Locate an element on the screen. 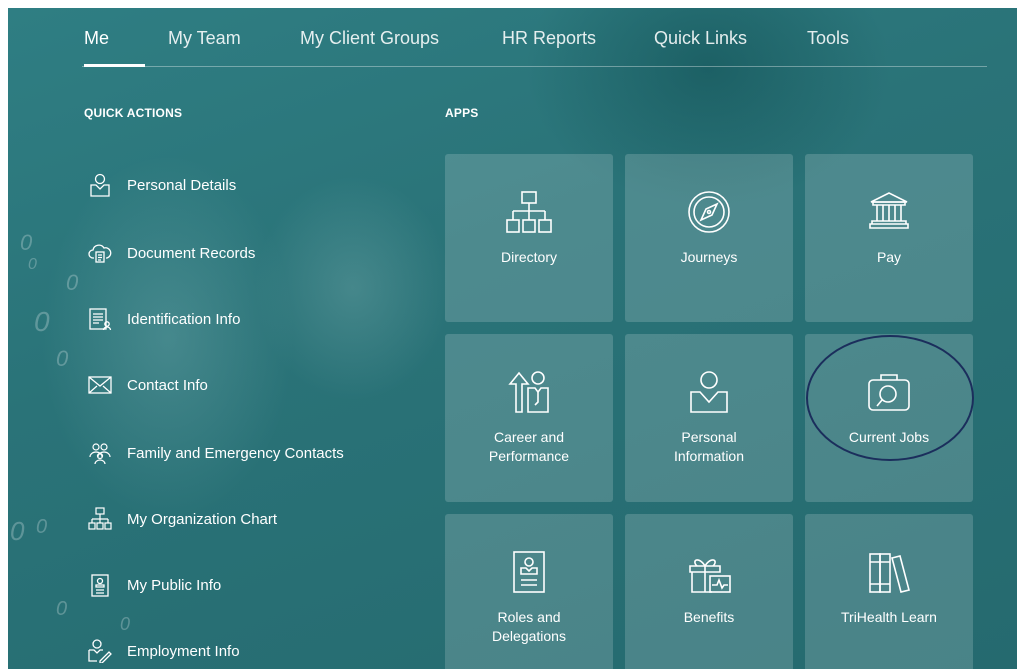 This screenshot has height=669, width=1025. quick-action-family-and-emergency-contacts: Family and Emergency Contacts is located at coordinates (216, 453).